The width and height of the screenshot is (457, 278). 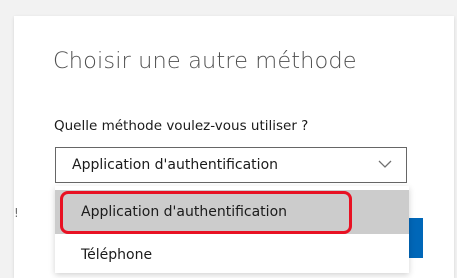 I want to click on option-phone: Téléphone, so click(x=232, y=255).